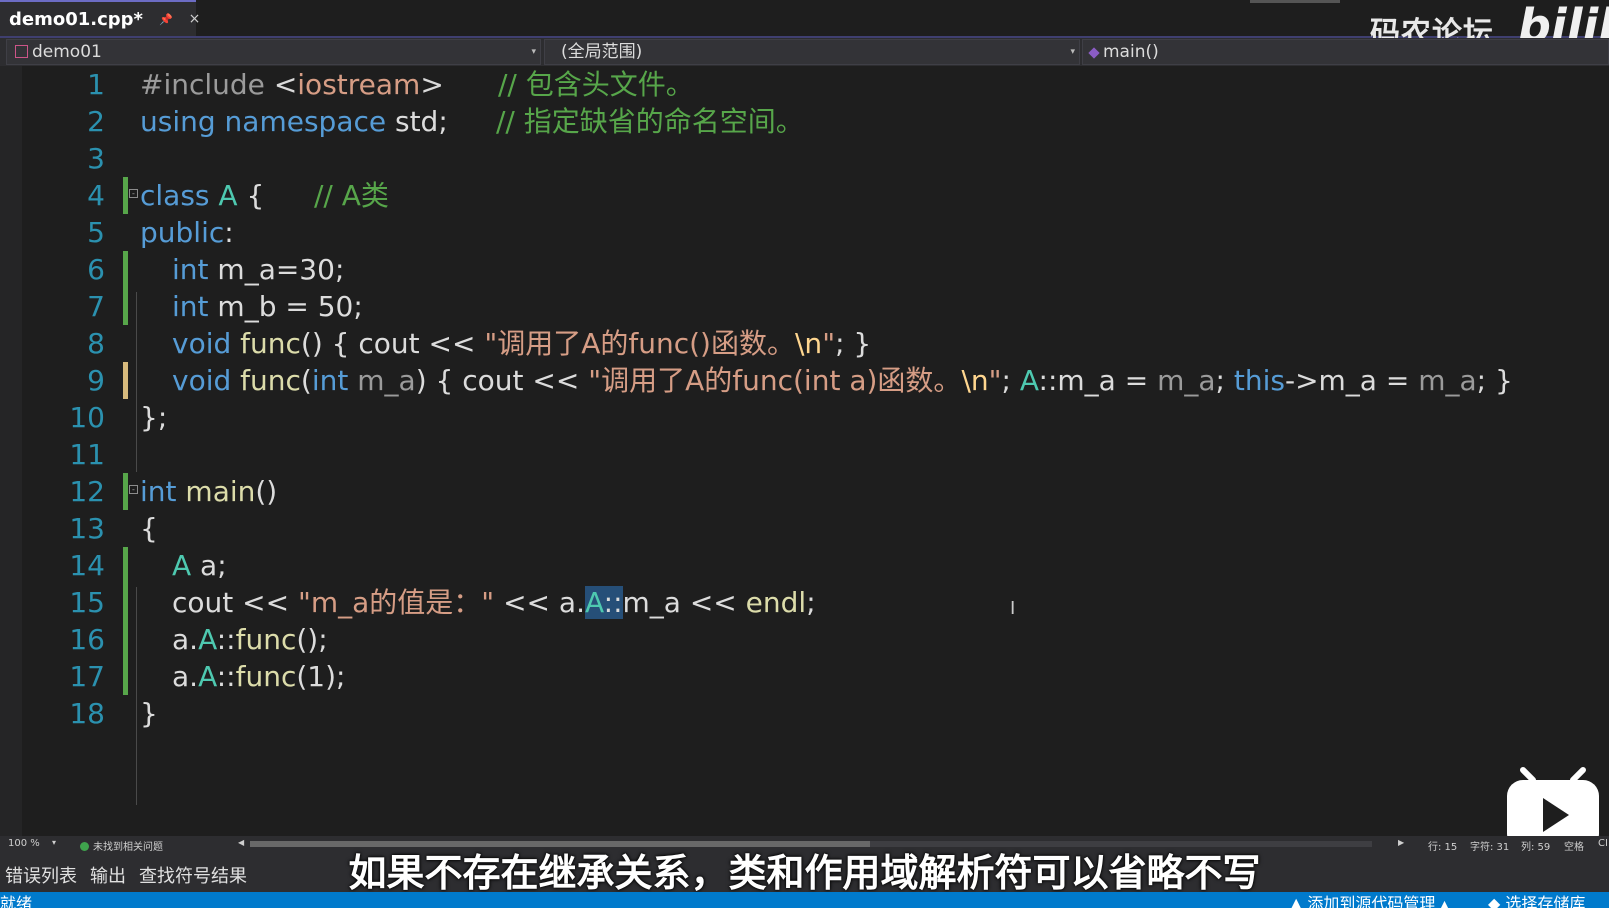  What do you see at coordinates (804, 84) in the screenshot?
I see `code-line: 1 #include <iostream> // 包含头文件。` at bounding box center [804, 84].